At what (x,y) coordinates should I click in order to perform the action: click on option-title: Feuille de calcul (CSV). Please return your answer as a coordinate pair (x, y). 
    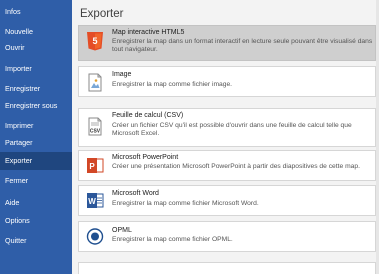
    Looking at the image, I should click on (148, 115).